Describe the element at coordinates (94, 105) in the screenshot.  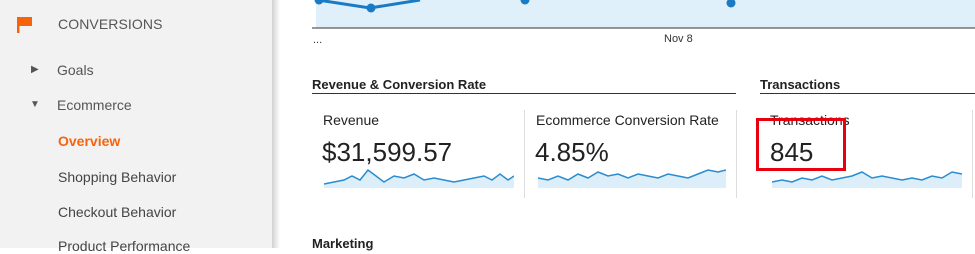
I see `sidebar-item-ecommerce: Ecommerce` at that location.